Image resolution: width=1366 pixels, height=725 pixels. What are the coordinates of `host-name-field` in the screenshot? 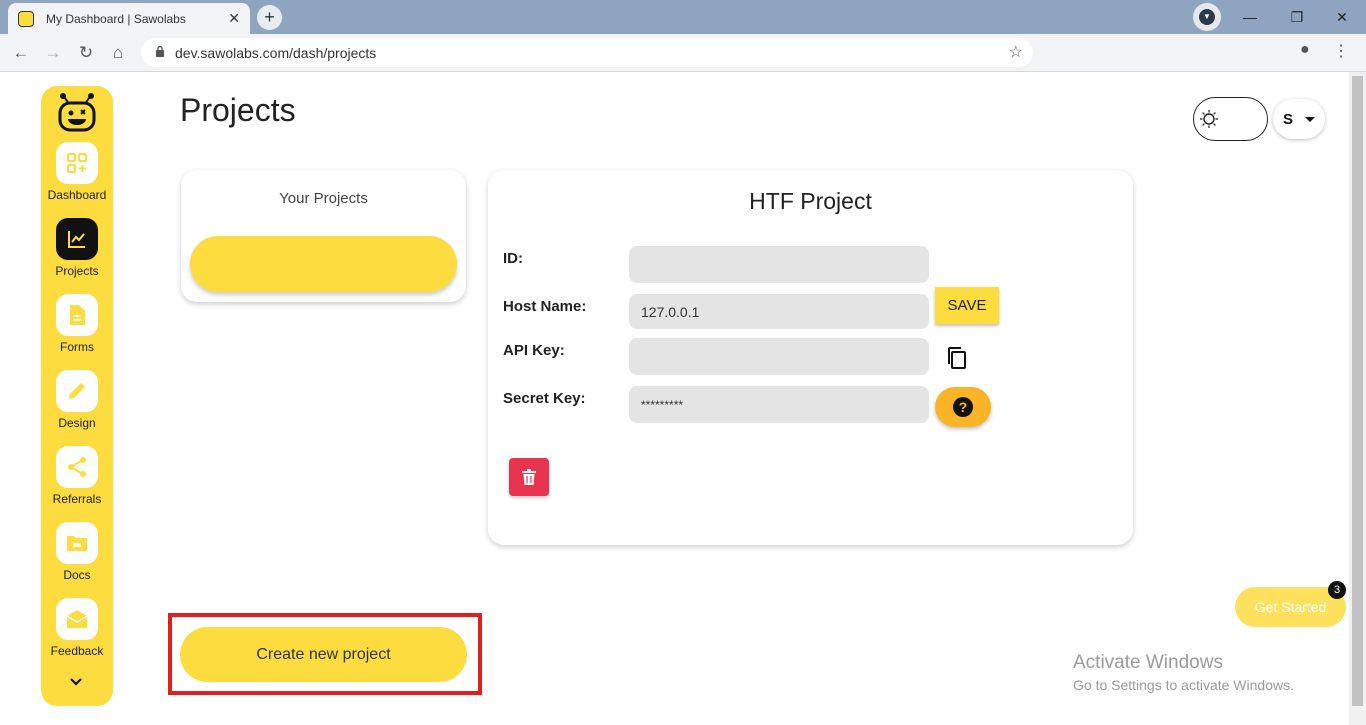 It's located at (779, 311).